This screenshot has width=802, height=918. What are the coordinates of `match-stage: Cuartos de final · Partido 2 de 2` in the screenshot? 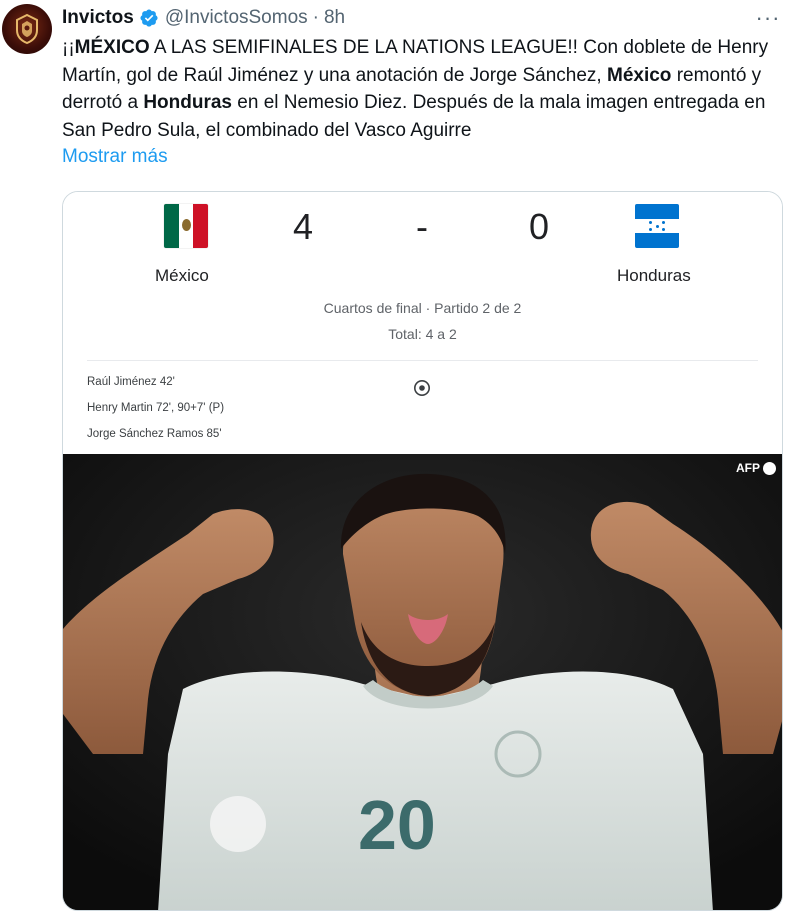 It's located at (422, 308).